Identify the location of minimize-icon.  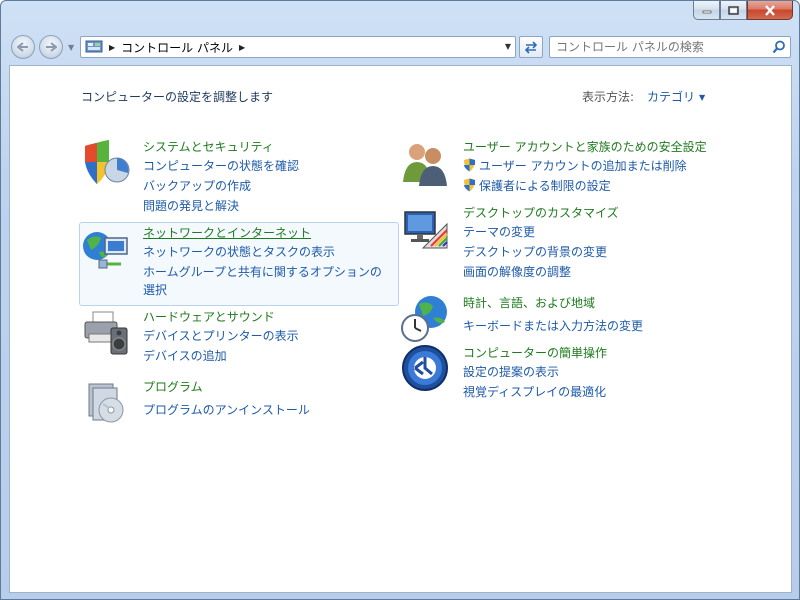
(706, 12).